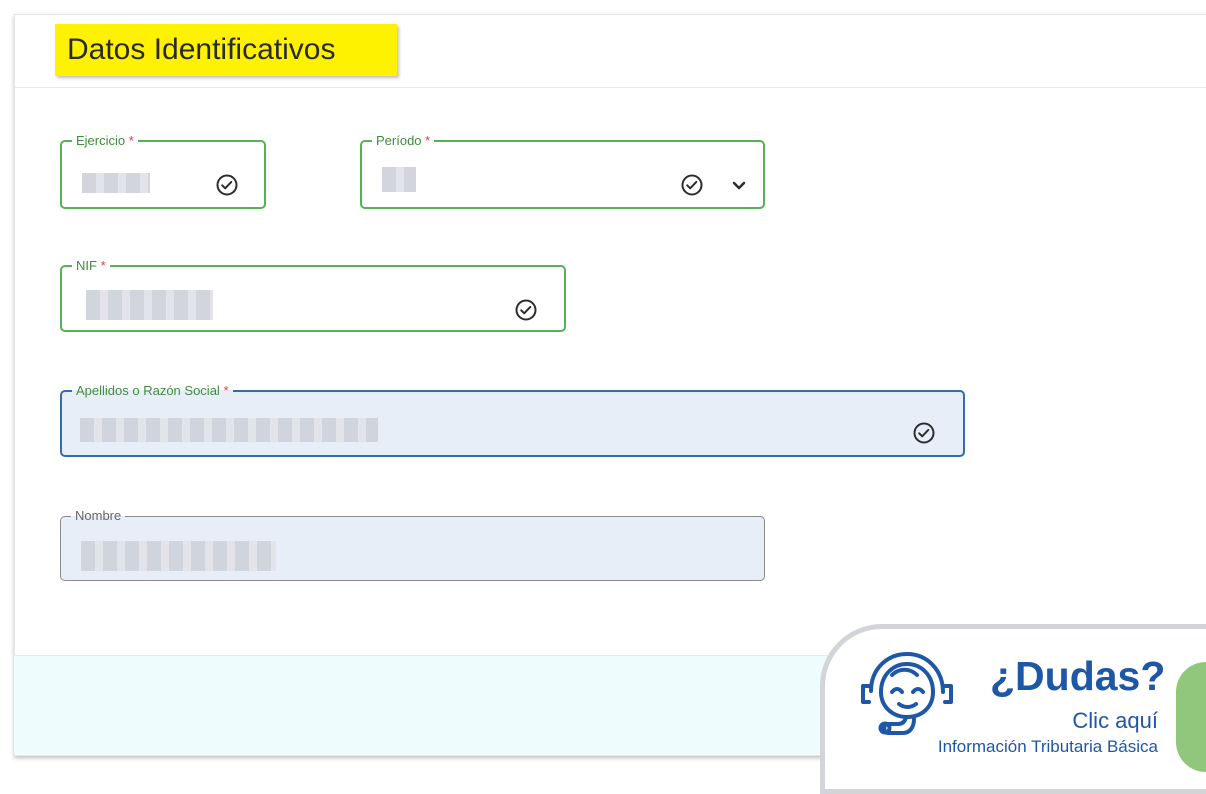  Describe the element at coordinates (399, 179) in the screenshot. I see `periodo-value` at that location.